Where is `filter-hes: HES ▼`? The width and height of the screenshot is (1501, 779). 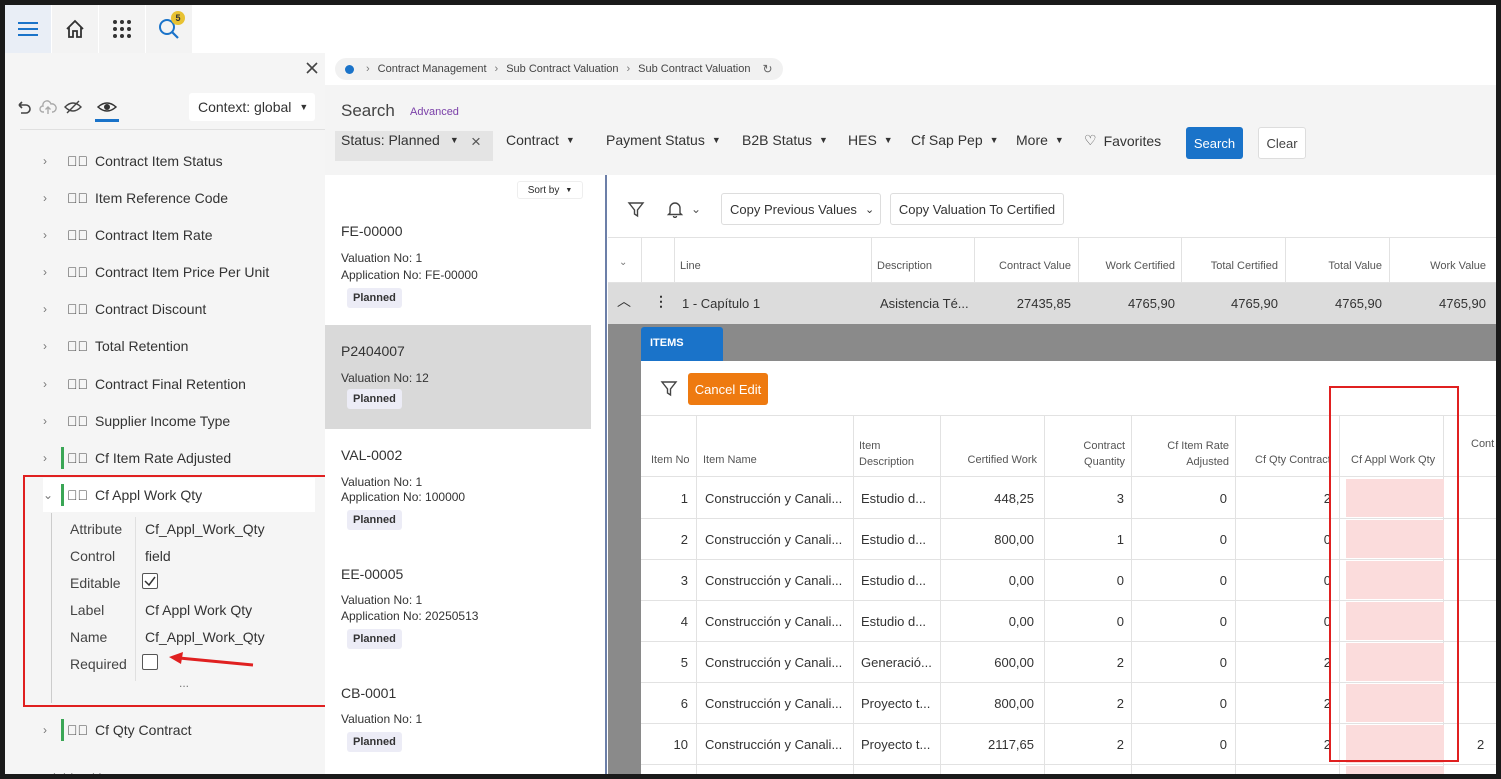 filter-hes: HES ▼ is located at coordinates (870, 140).